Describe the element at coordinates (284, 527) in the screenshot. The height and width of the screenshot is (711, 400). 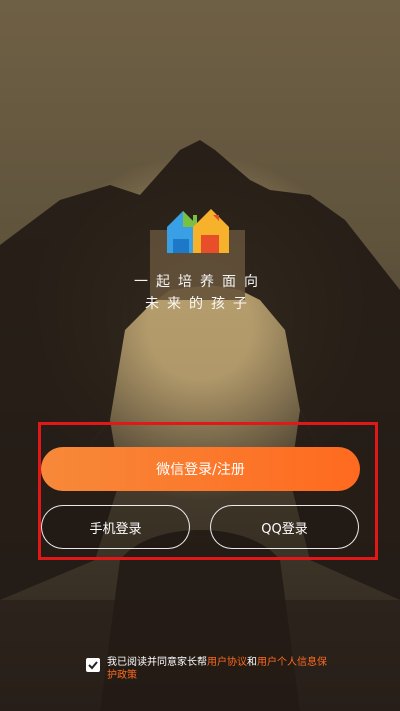
I see `qq-login-button: QQ登录` at that location.